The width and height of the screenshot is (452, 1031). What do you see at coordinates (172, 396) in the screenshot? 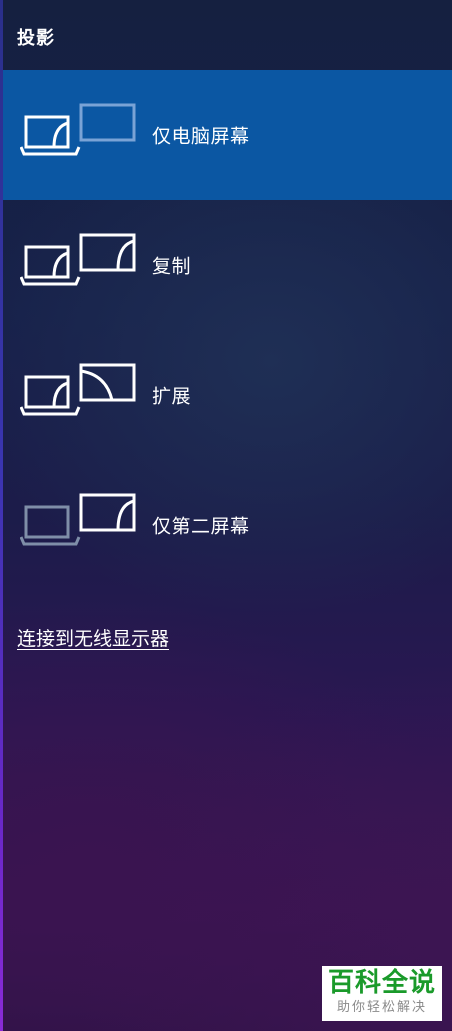
I see `option-label: 扩展` at bounding box center [172, 396].